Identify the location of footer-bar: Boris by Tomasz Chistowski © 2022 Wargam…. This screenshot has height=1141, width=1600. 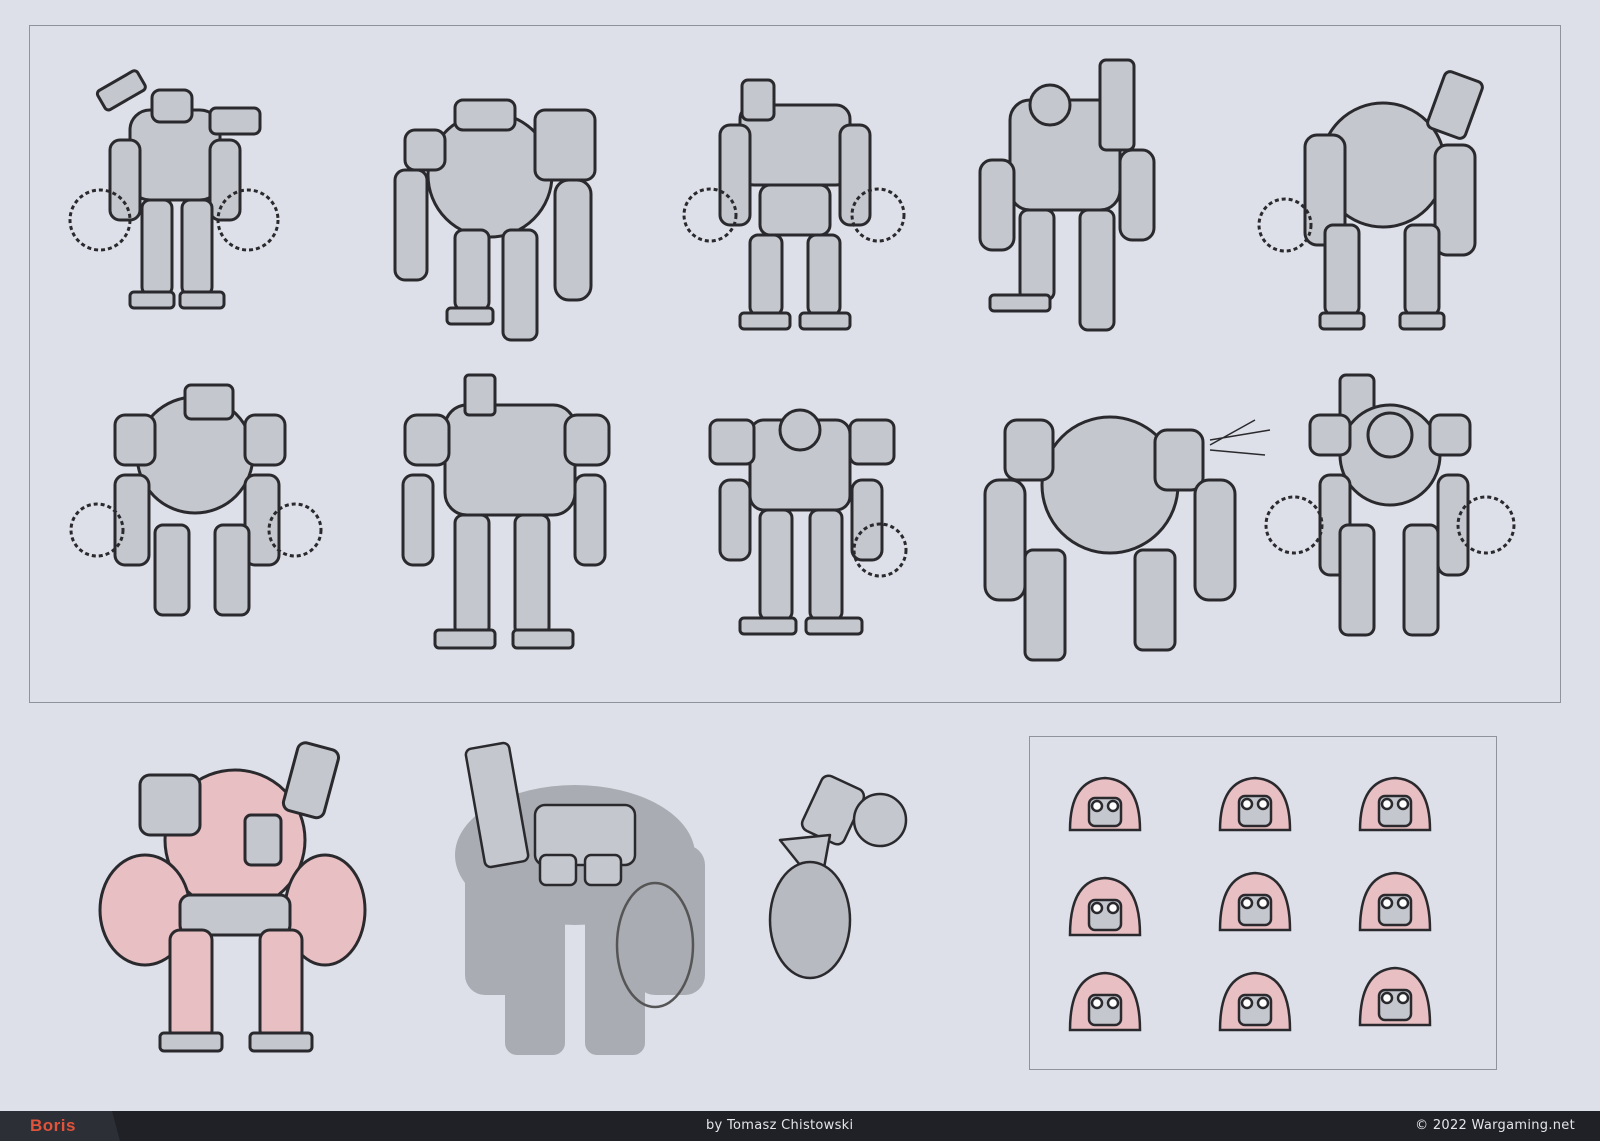
(800, 1126).